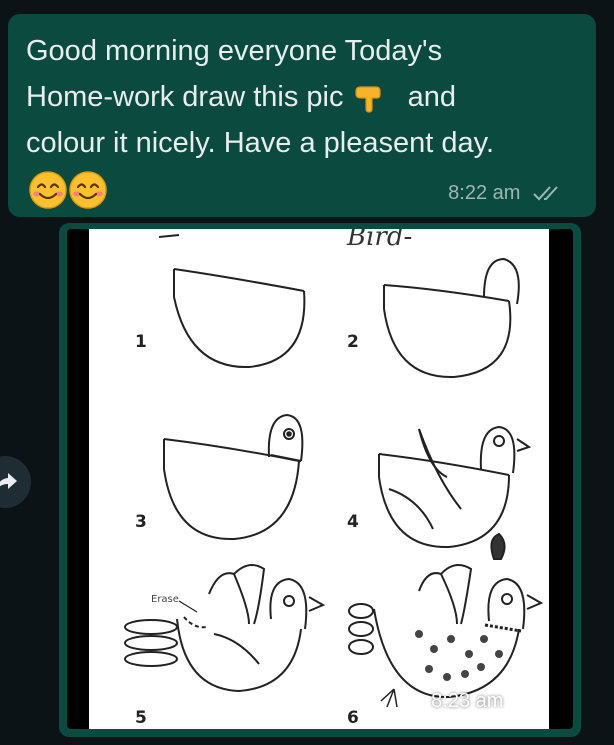  Describe the element at coordinates (260, 143) in the screenshot. I see `message-line-3: colour it nicely. Have a pleasent day.` at that location.